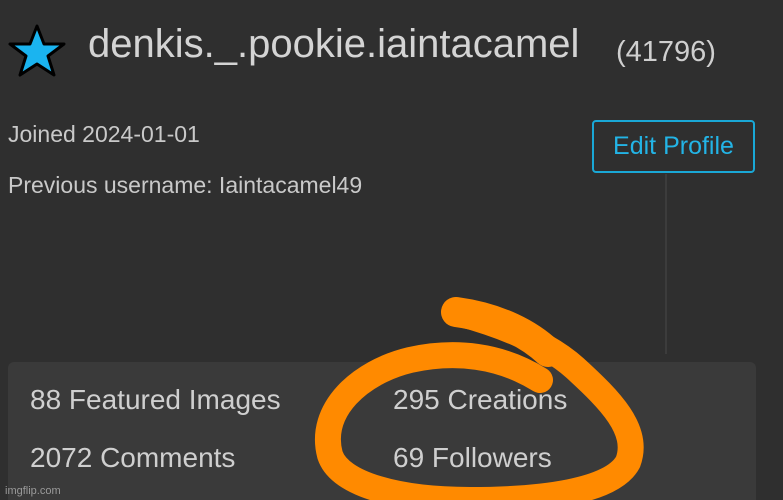 The width and height of the screenshot is (783, 500). Describe the element at coordinates (155, 400) in the screenshot. I see `stat-featured-images: 88 Featured Images` at that location.